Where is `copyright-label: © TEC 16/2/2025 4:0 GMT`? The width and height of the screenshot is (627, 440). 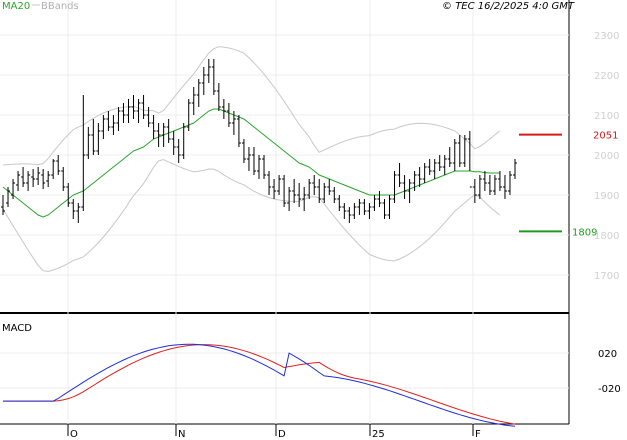 copyright-label: © TEC 16/2/2025 4:0 GMT is located at coordinates (508, 6).